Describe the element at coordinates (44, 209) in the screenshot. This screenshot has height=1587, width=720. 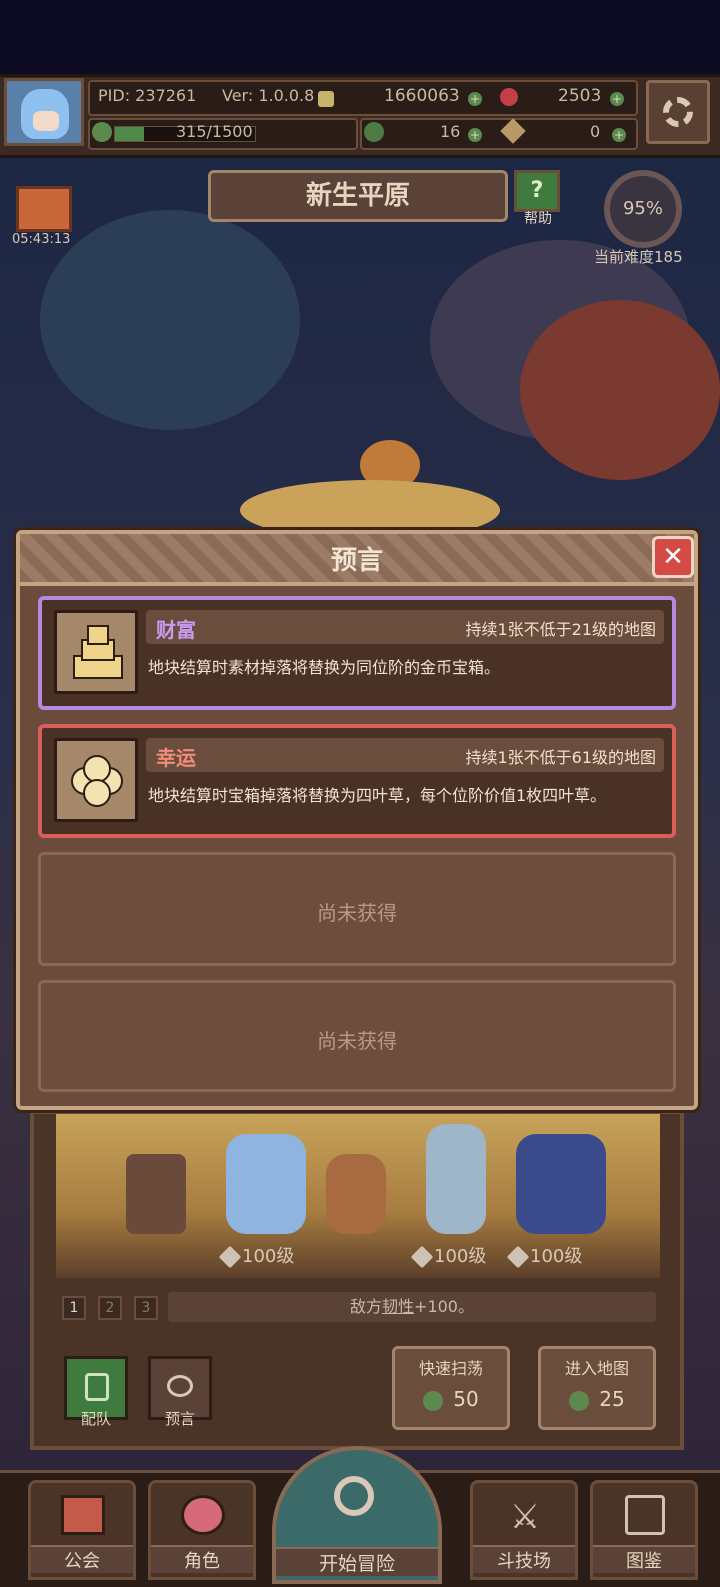
I see `gift-box-button` at that location.